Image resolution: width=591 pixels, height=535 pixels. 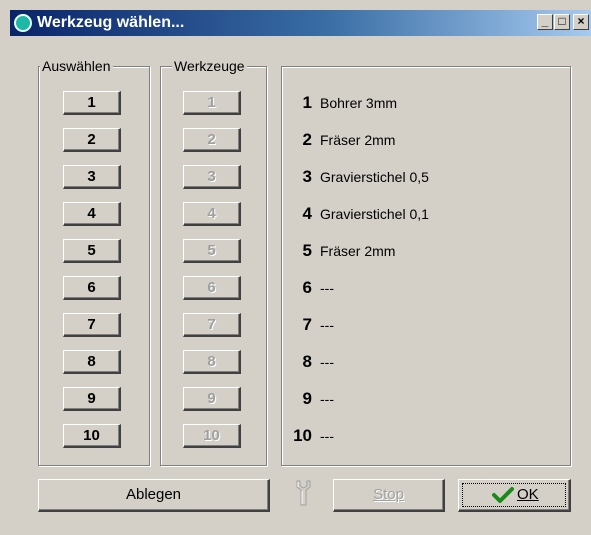 What do you see at coordinates (212, 362) in the screenshot?
I see `tool-button-8: 8` at bounding box center [212, 362].